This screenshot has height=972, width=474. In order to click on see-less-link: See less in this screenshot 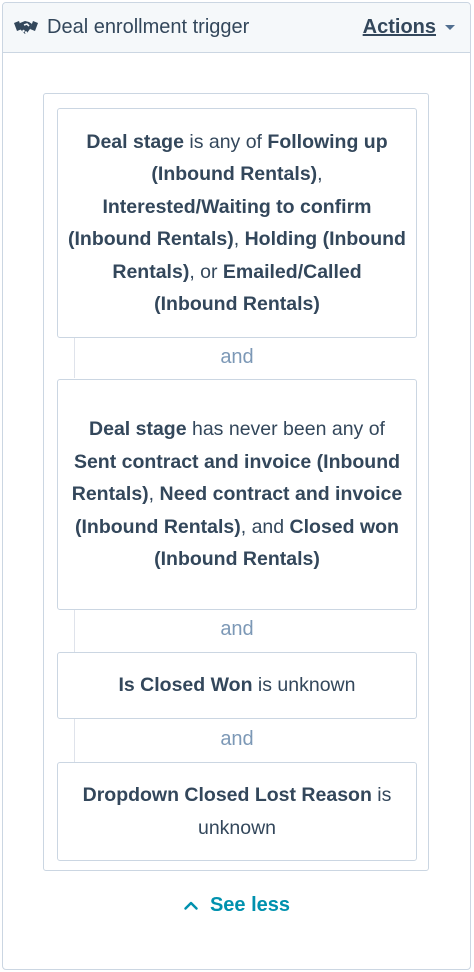, I will do `click(237, 905)`.